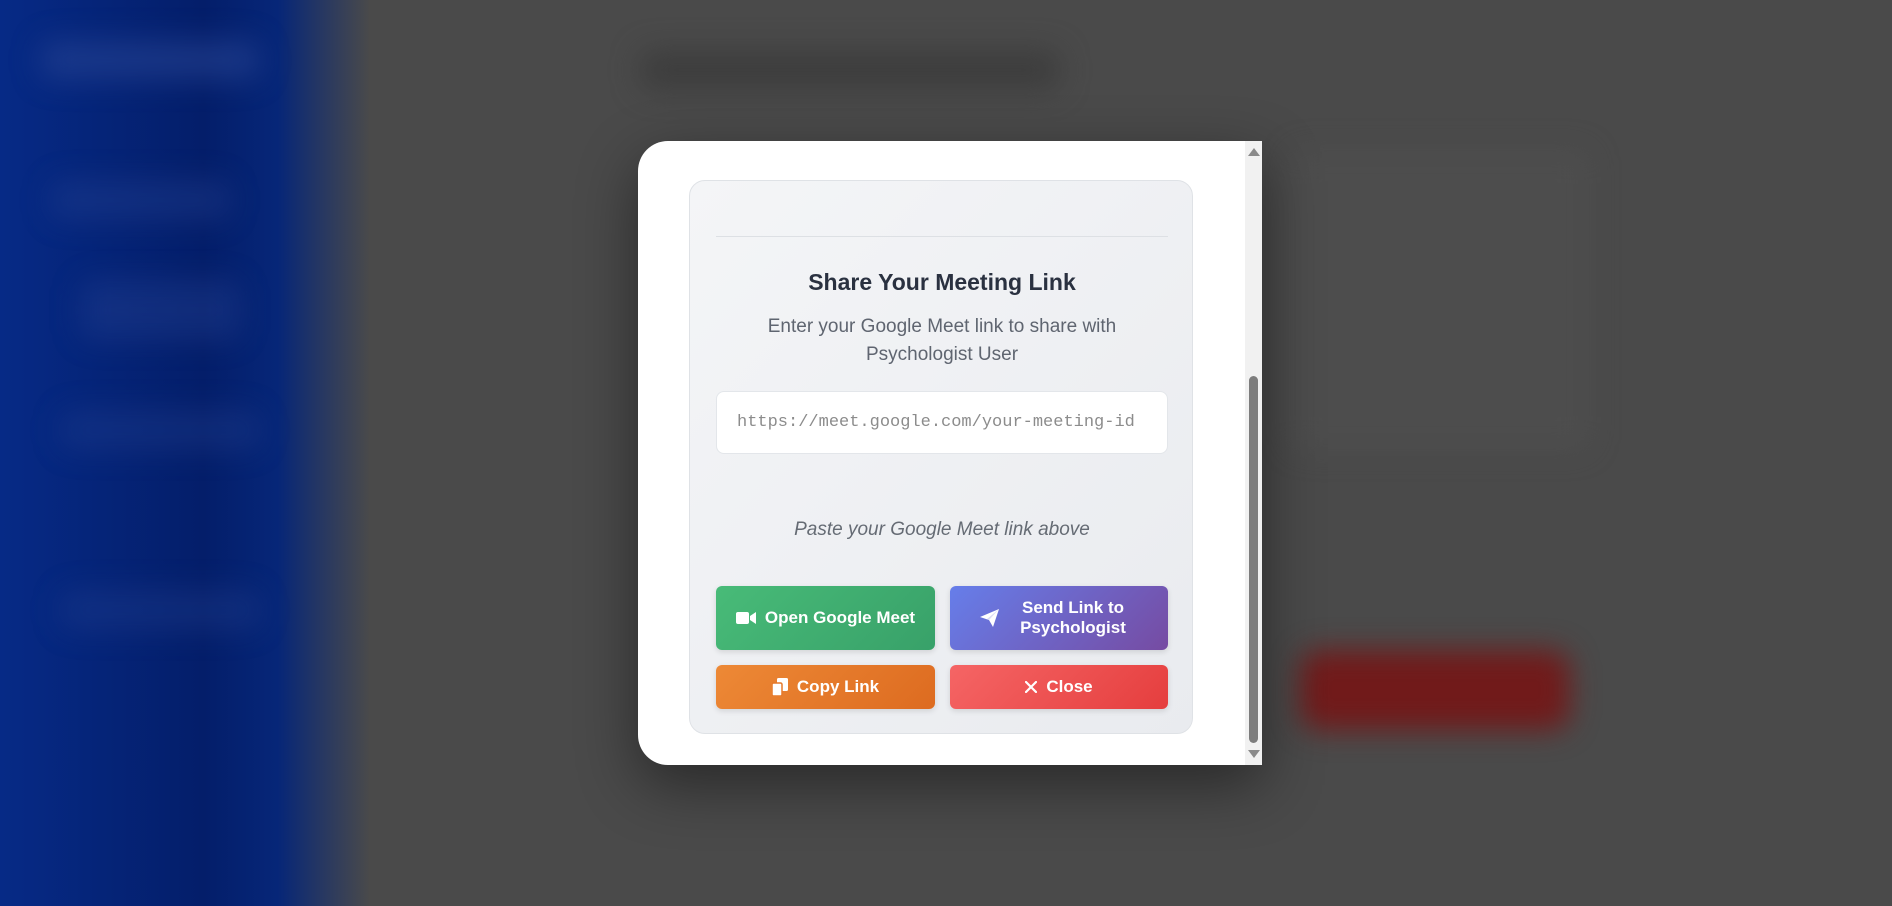  I want to click on send-link-label: Send Link to Psychologist, so click(1073, 617).